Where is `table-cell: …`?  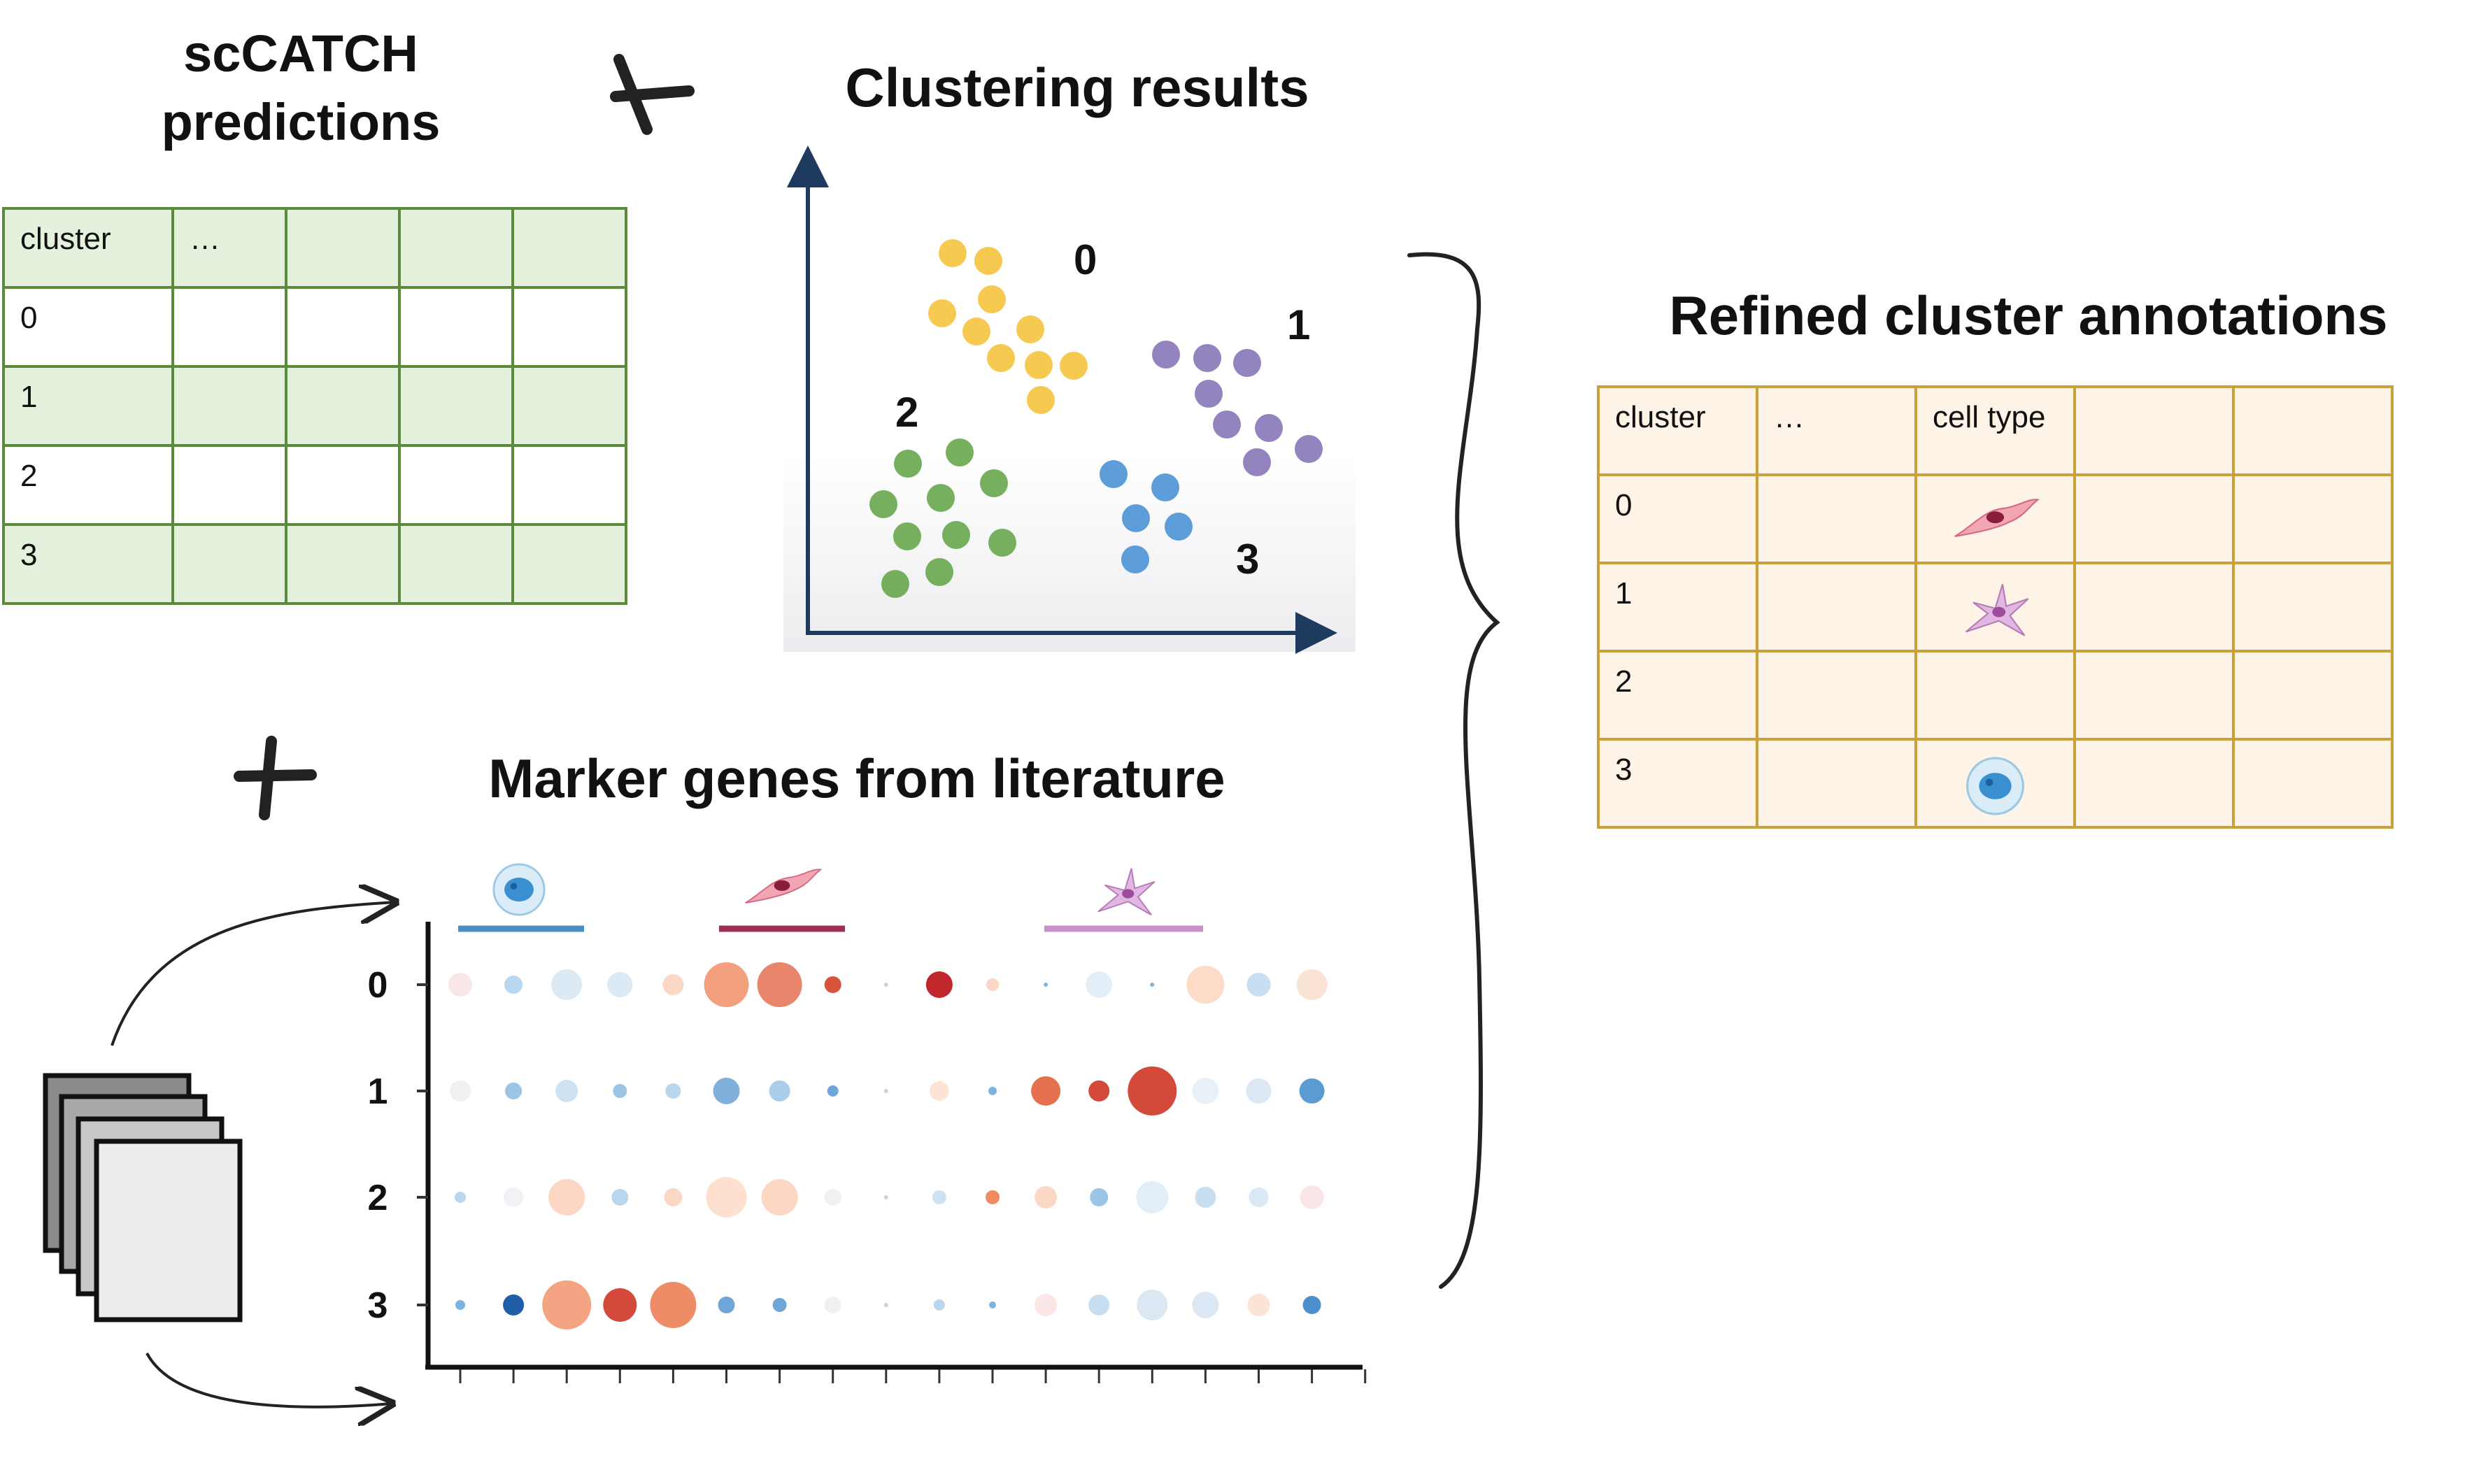 table-cell: … is located at coordinates (205, 239).